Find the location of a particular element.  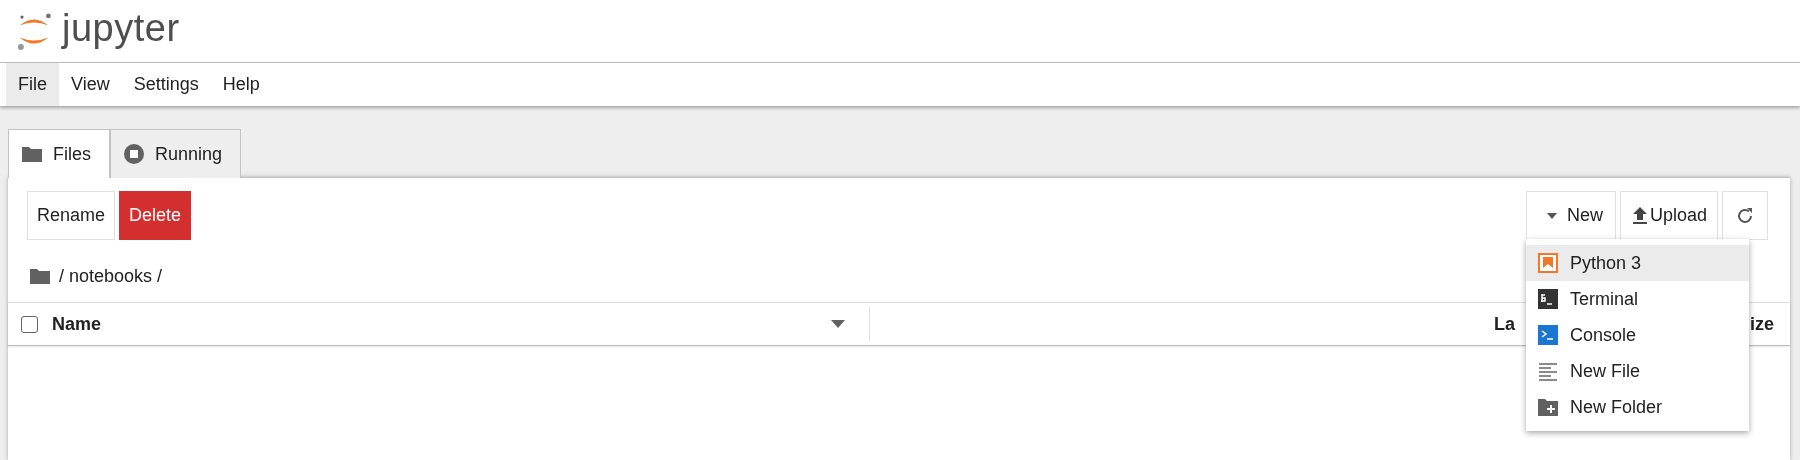

breadcrumb-path: / notebooks / is located at coordinates (111, 276).